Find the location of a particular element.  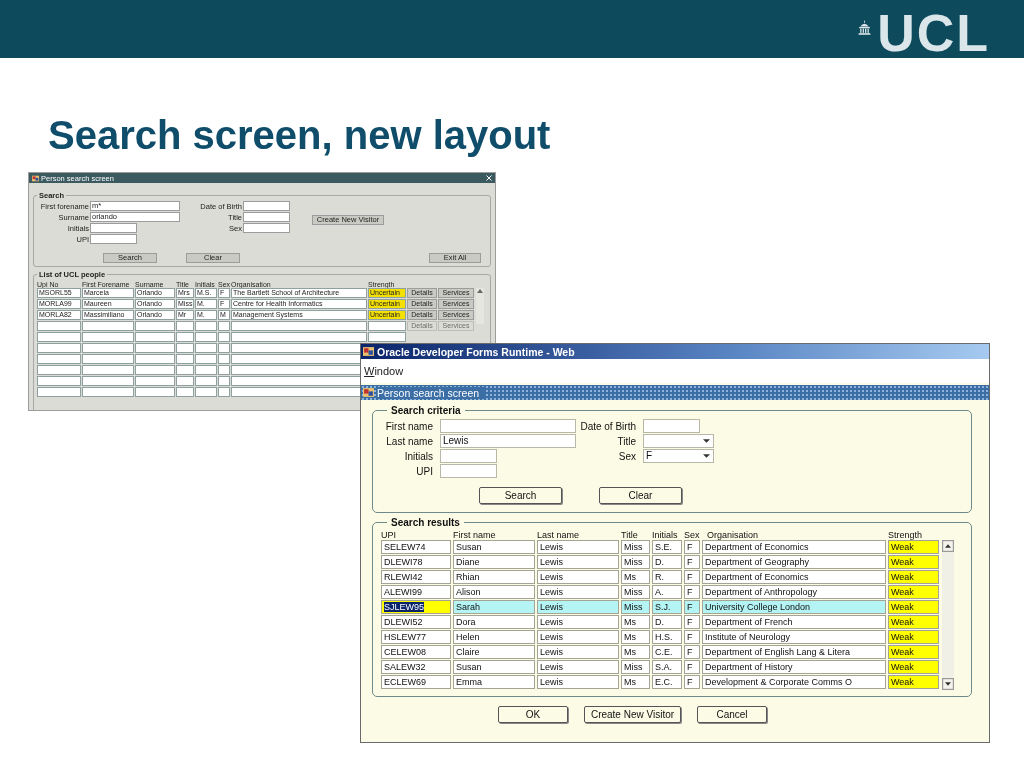

table-cell: Alison is located at coordinates (494, 592).